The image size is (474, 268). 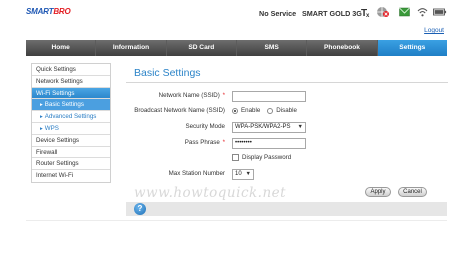 I want to click on smart-bro-logo: SMARTBRO, so click(x=48, y=11).